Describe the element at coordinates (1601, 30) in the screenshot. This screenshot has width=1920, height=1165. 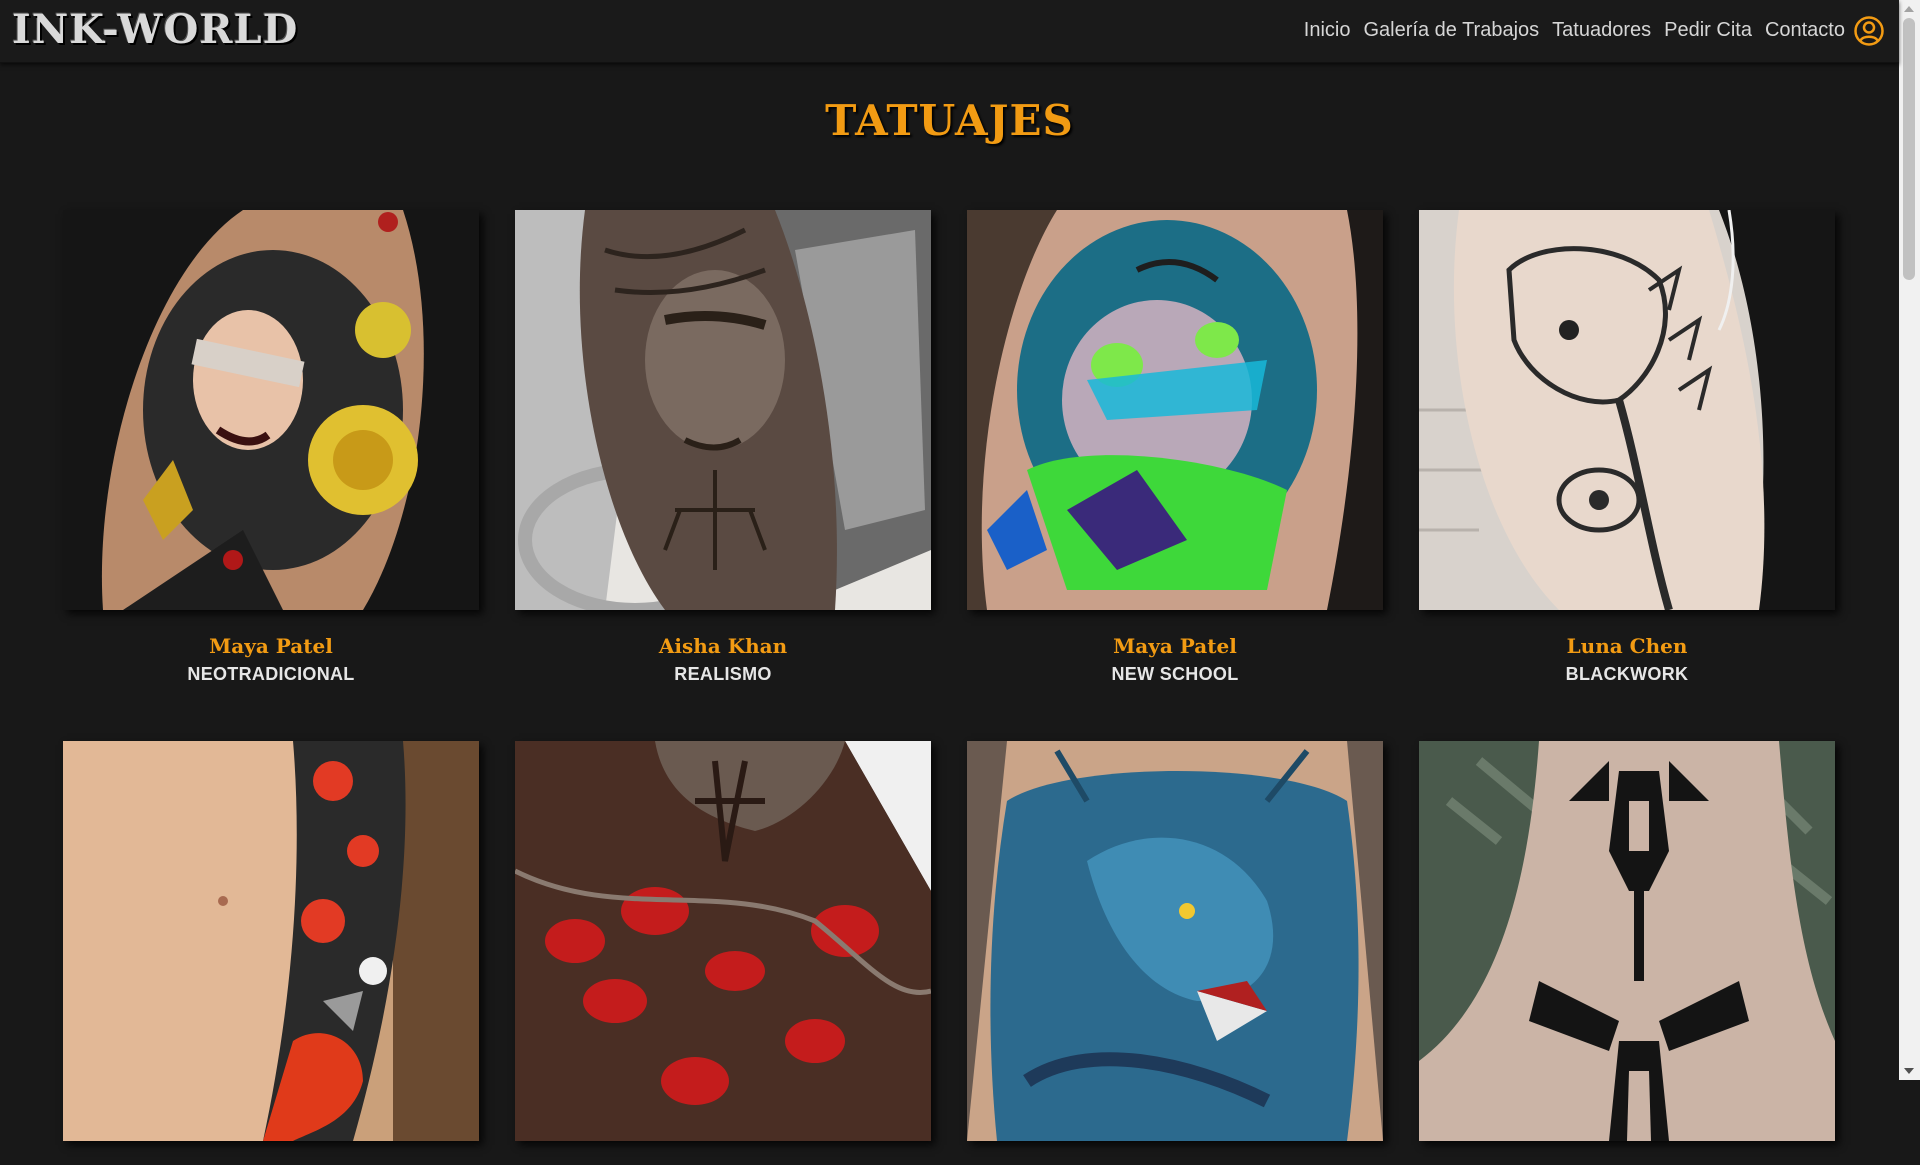
I see `nav-link-tatuadores: Tatuadores` at that location.